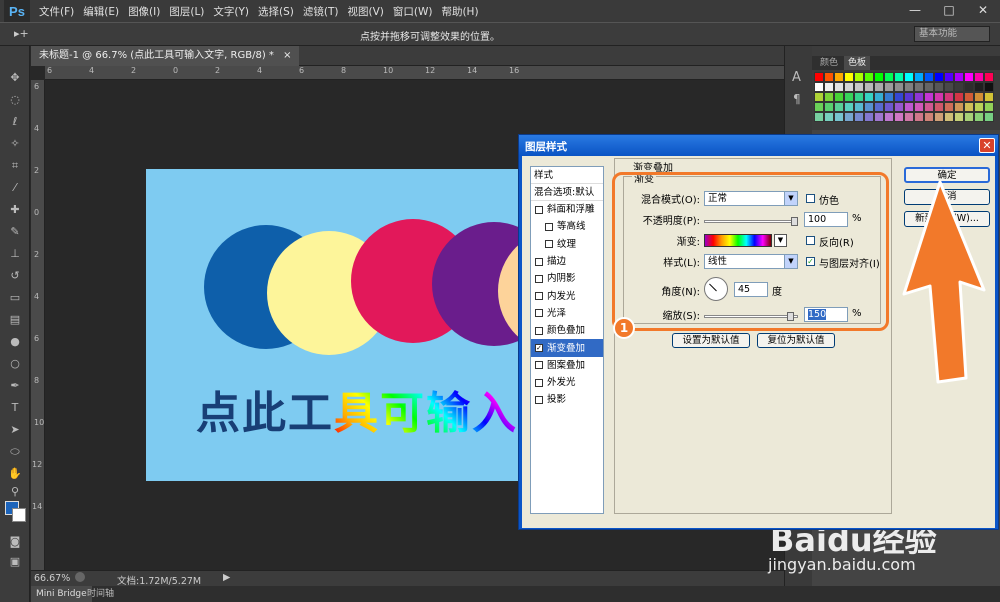 The width and height of the screenshot is (1000, 602). I want to click on status-info-icon, so click(80, 577).